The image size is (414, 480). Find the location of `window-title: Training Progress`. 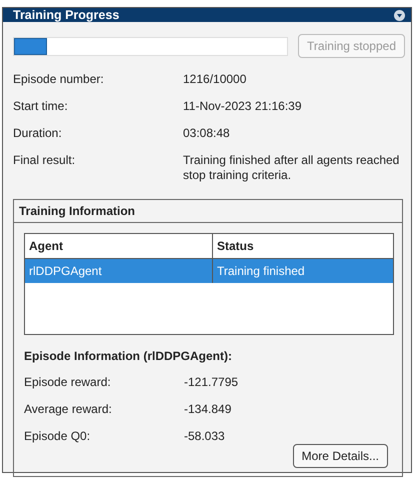

window-title: Training Progress is located at coordinates (66, 15).